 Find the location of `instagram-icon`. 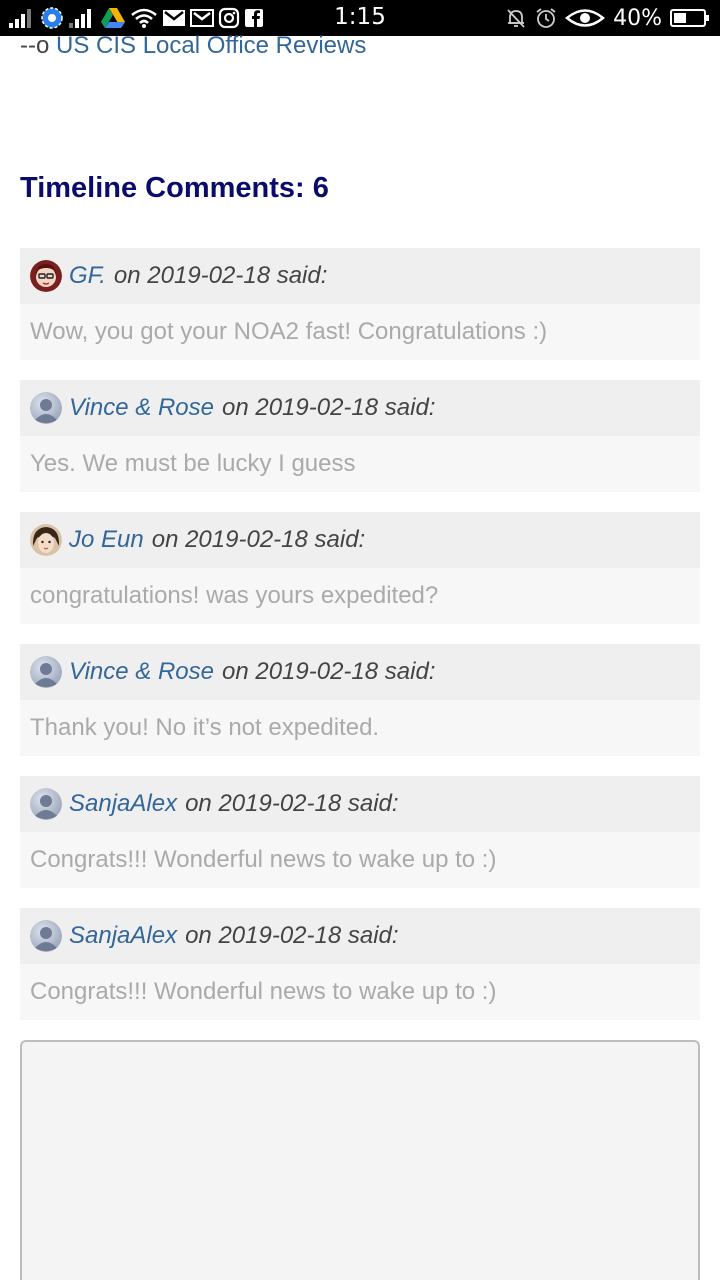

instagram-icon is located at coordinates (229, 18).